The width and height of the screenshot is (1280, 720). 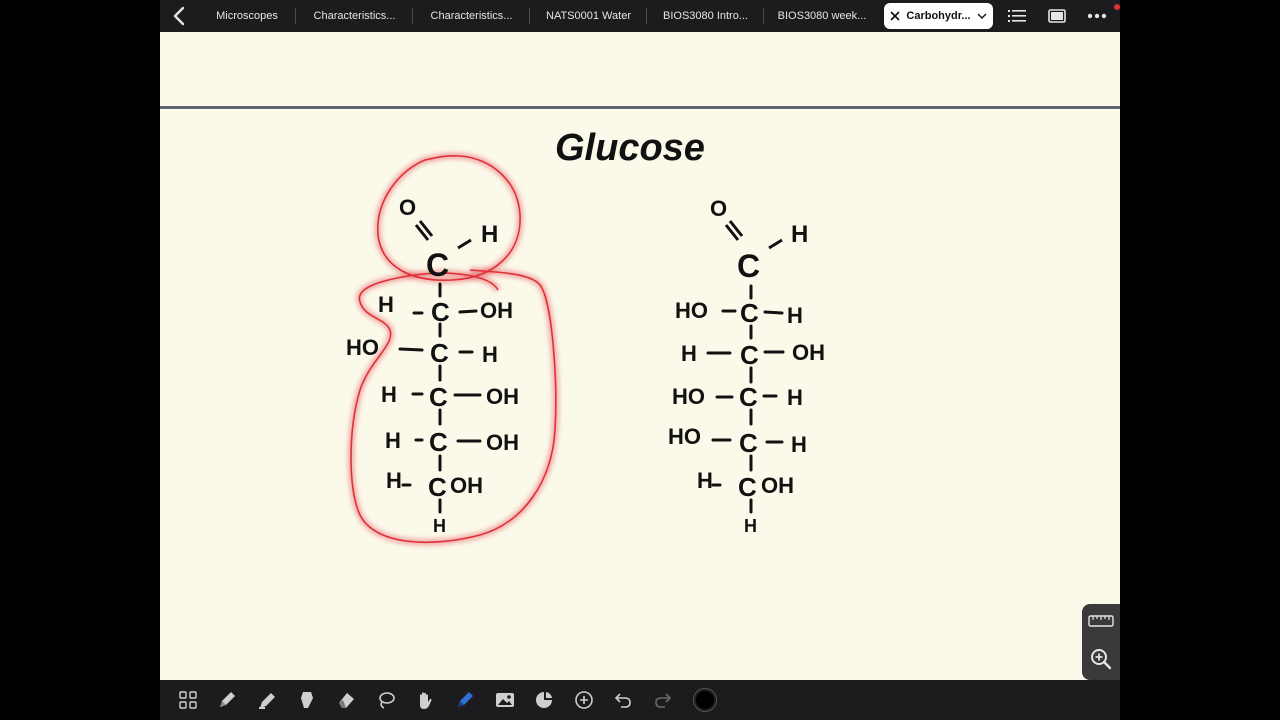 I want to click on grid-icon, so click(x=188, y=700).